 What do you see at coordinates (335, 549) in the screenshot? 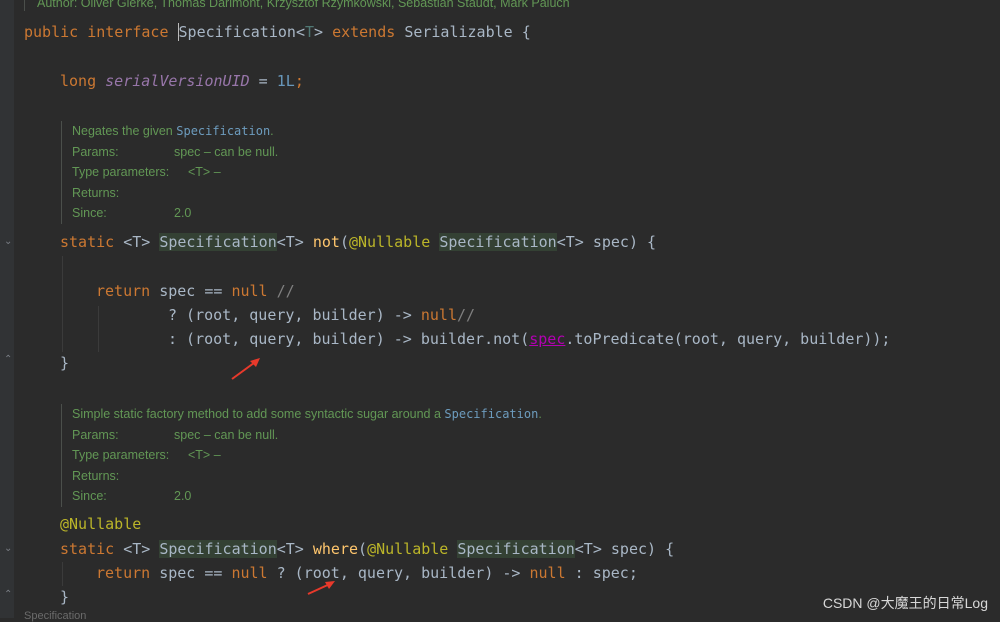
I see `method-name-where: where` at bounding box center [335, 549].